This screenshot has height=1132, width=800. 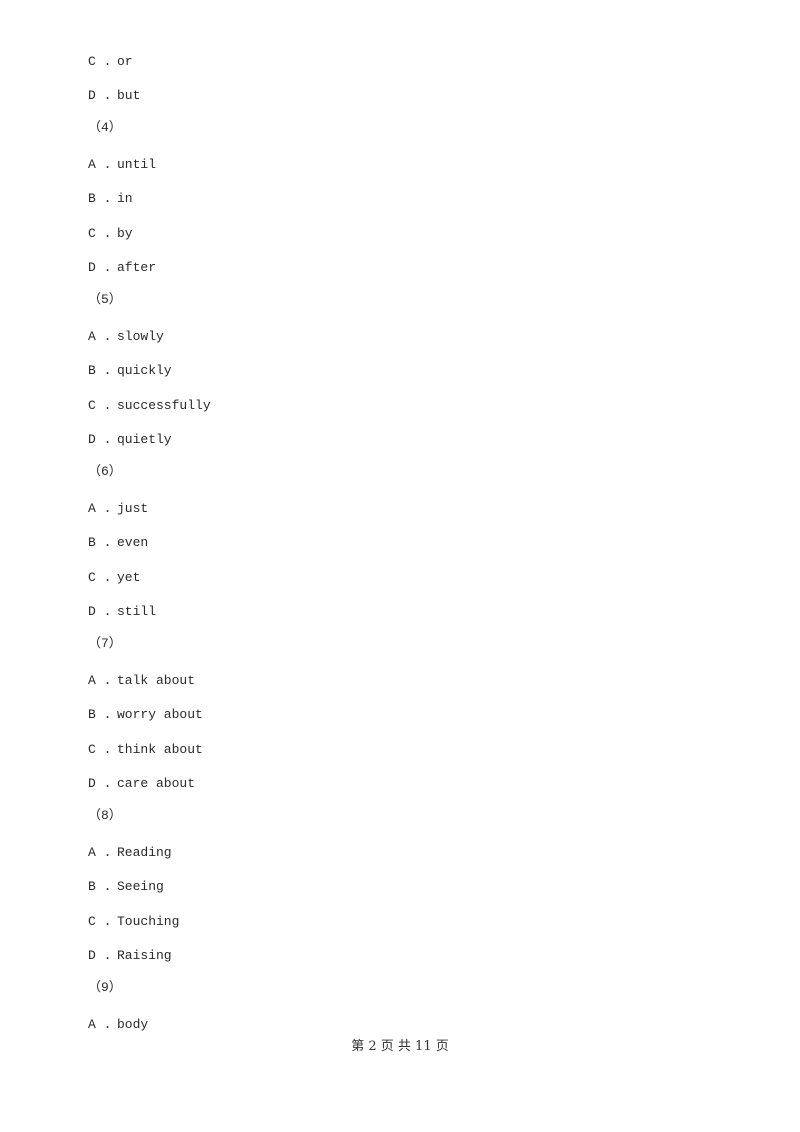 I want to click on answer-option: C . or, so click(x=110, y=62).